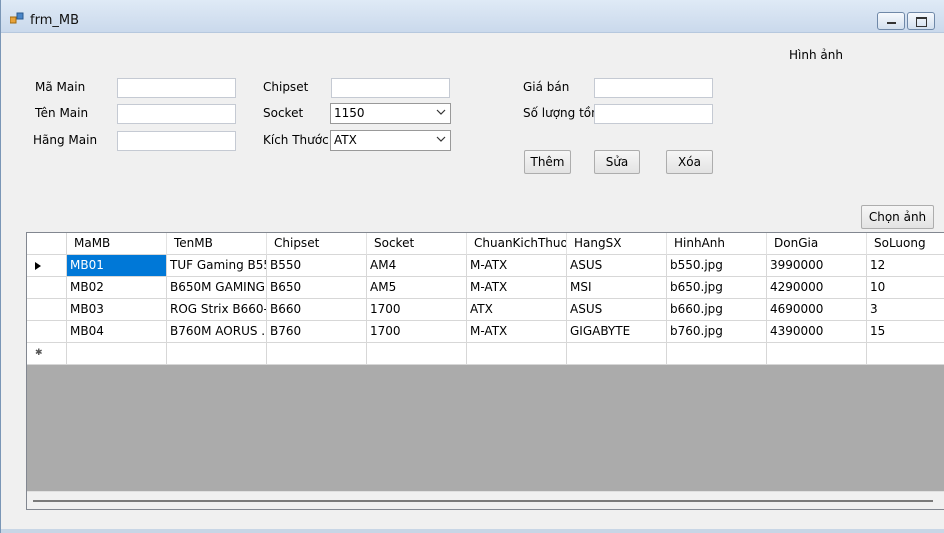 This screenshot has height=533, width=944. I want to click on window-bottom-edge, so click(472, 531).